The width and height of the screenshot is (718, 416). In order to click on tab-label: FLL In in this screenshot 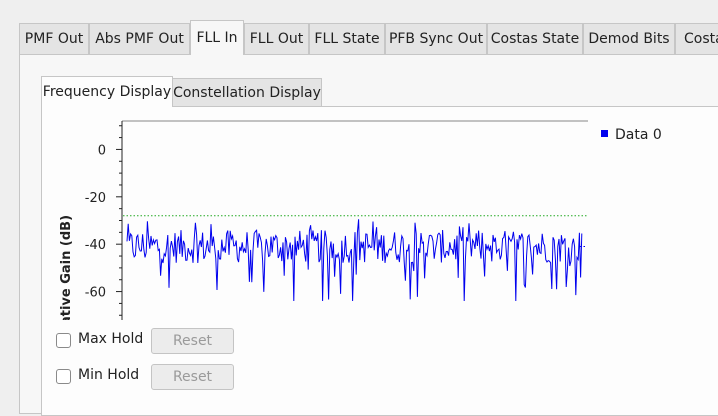, I will do `click(217, 38)`.